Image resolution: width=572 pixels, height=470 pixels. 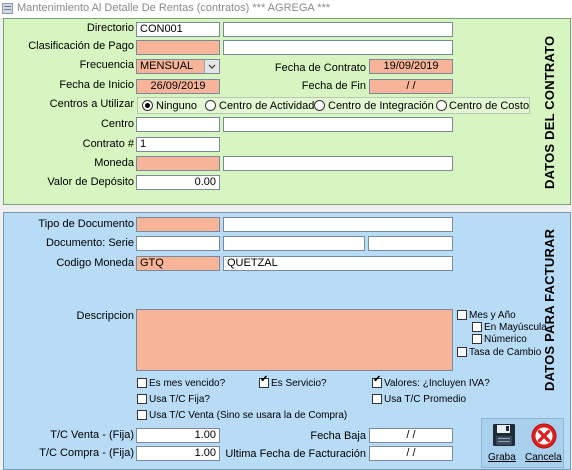 I want to click on codigo-moneda-input: GTQ, so click(x=178, y=263).